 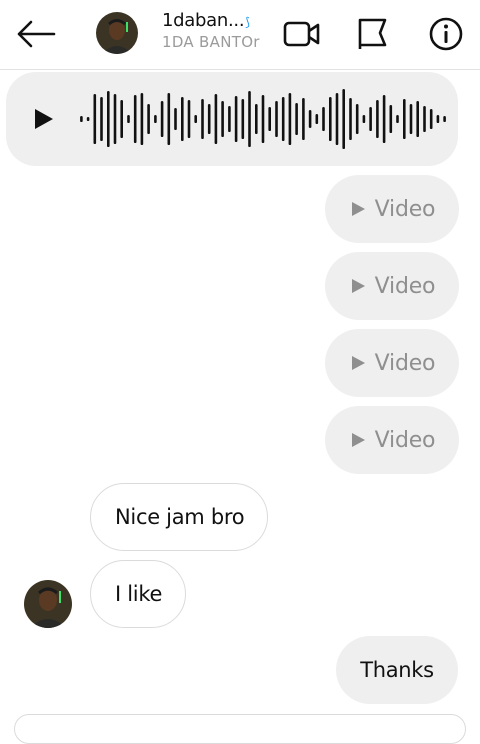 I want to click on message-text: Nice jam bro, so click(x=180, y=517).